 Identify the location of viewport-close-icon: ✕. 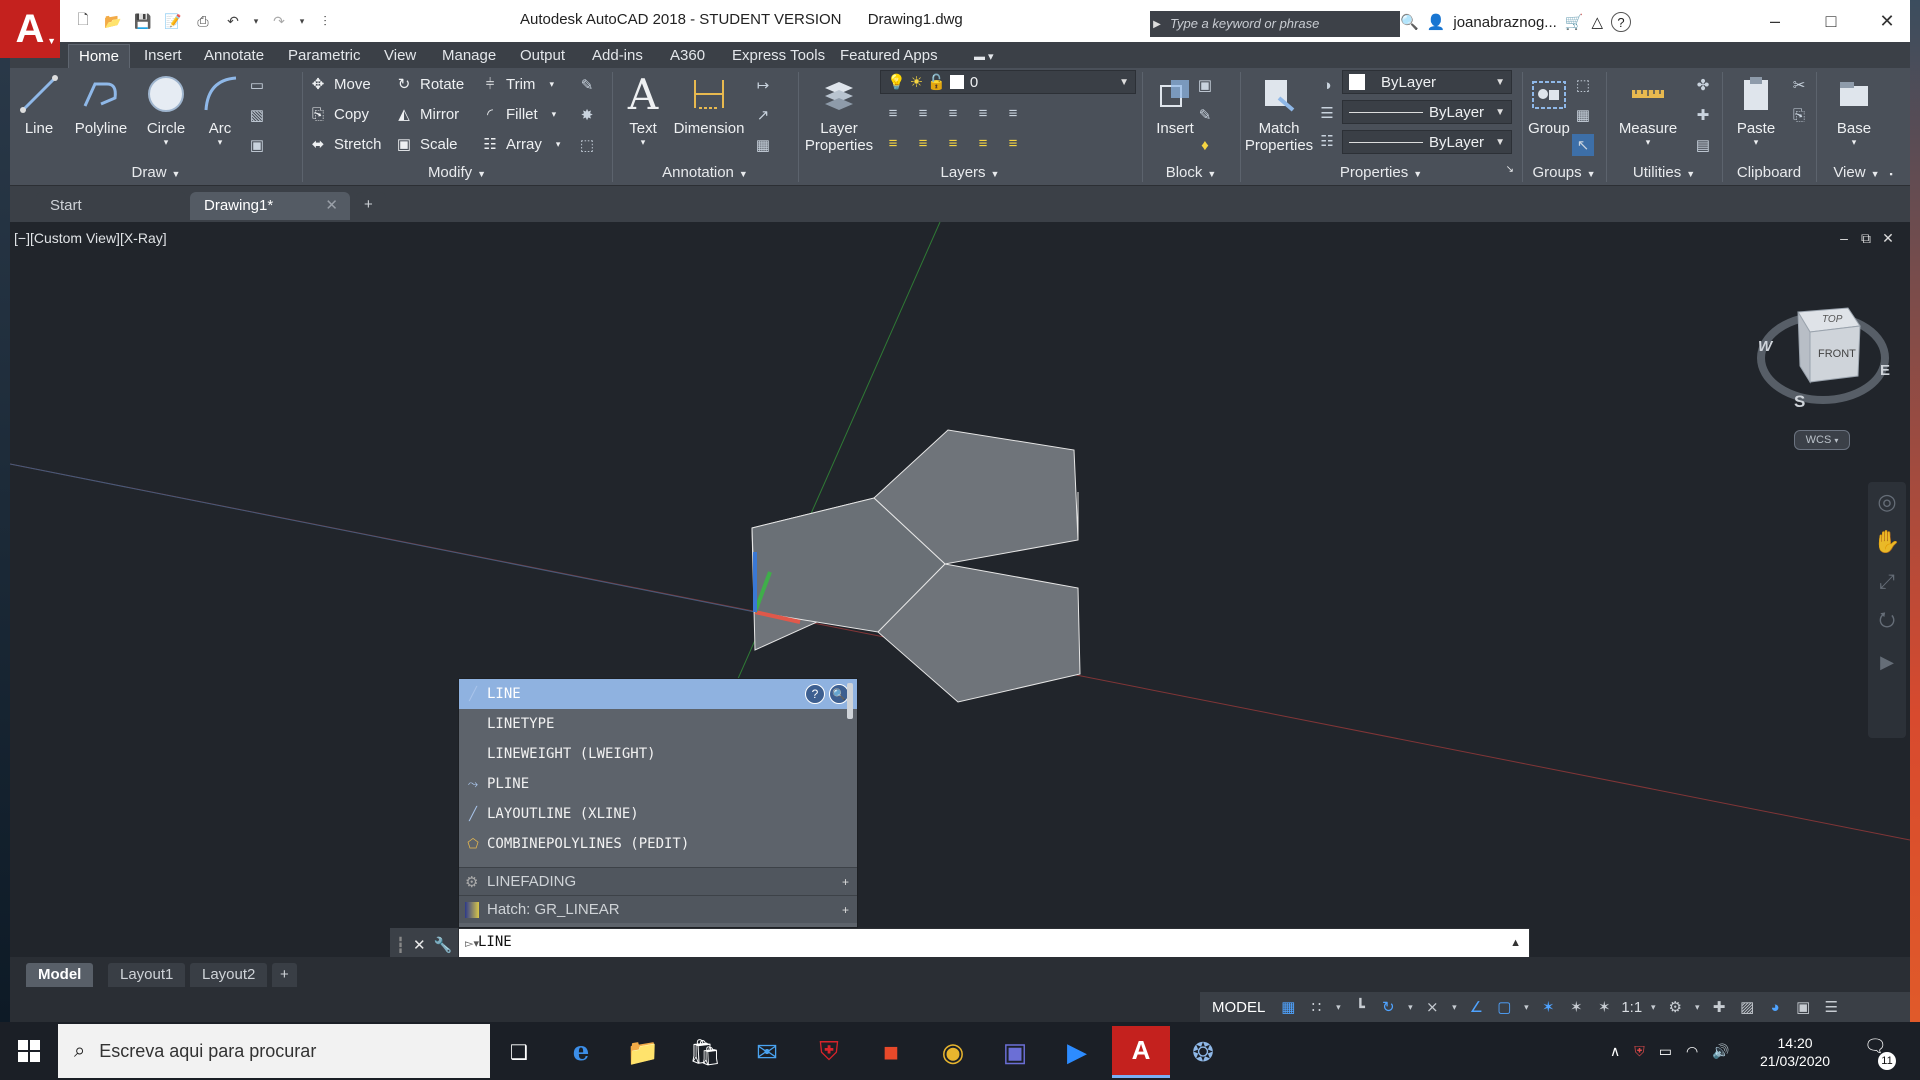
(1888, 238).